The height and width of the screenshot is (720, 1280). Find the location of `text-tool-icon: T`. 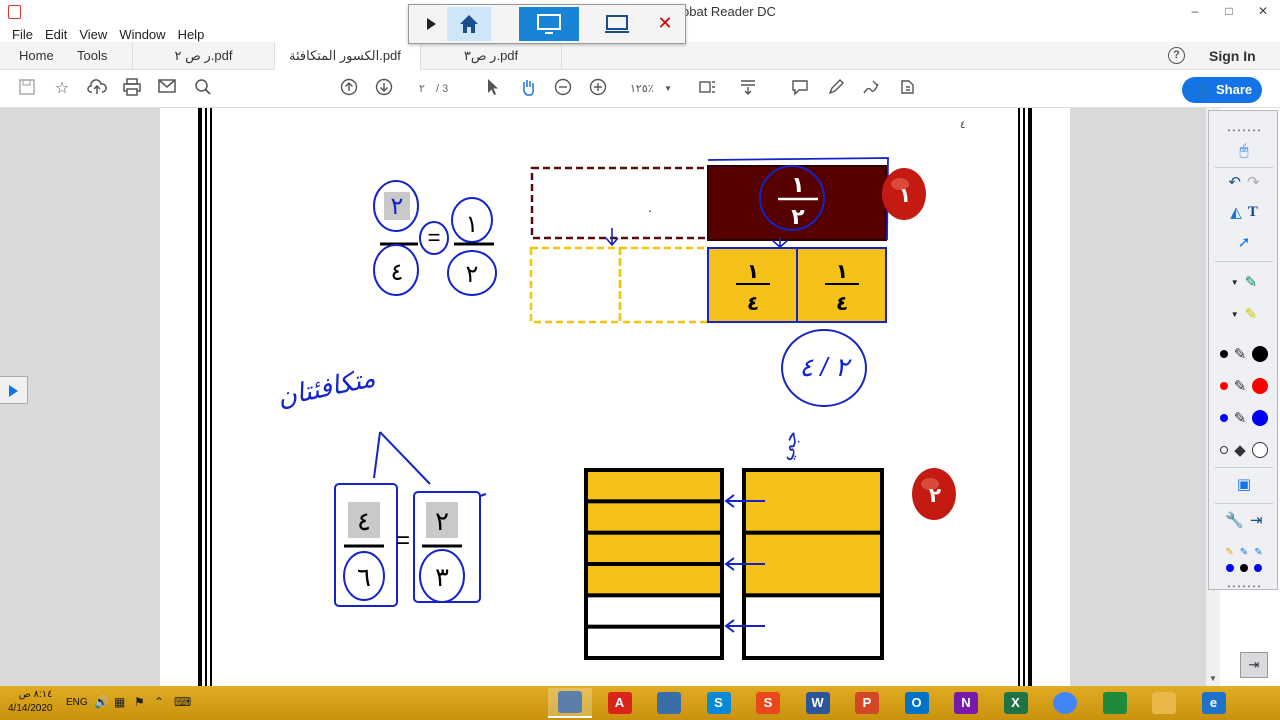

text-tool-icon: T is located at coordinates (1253, 212).